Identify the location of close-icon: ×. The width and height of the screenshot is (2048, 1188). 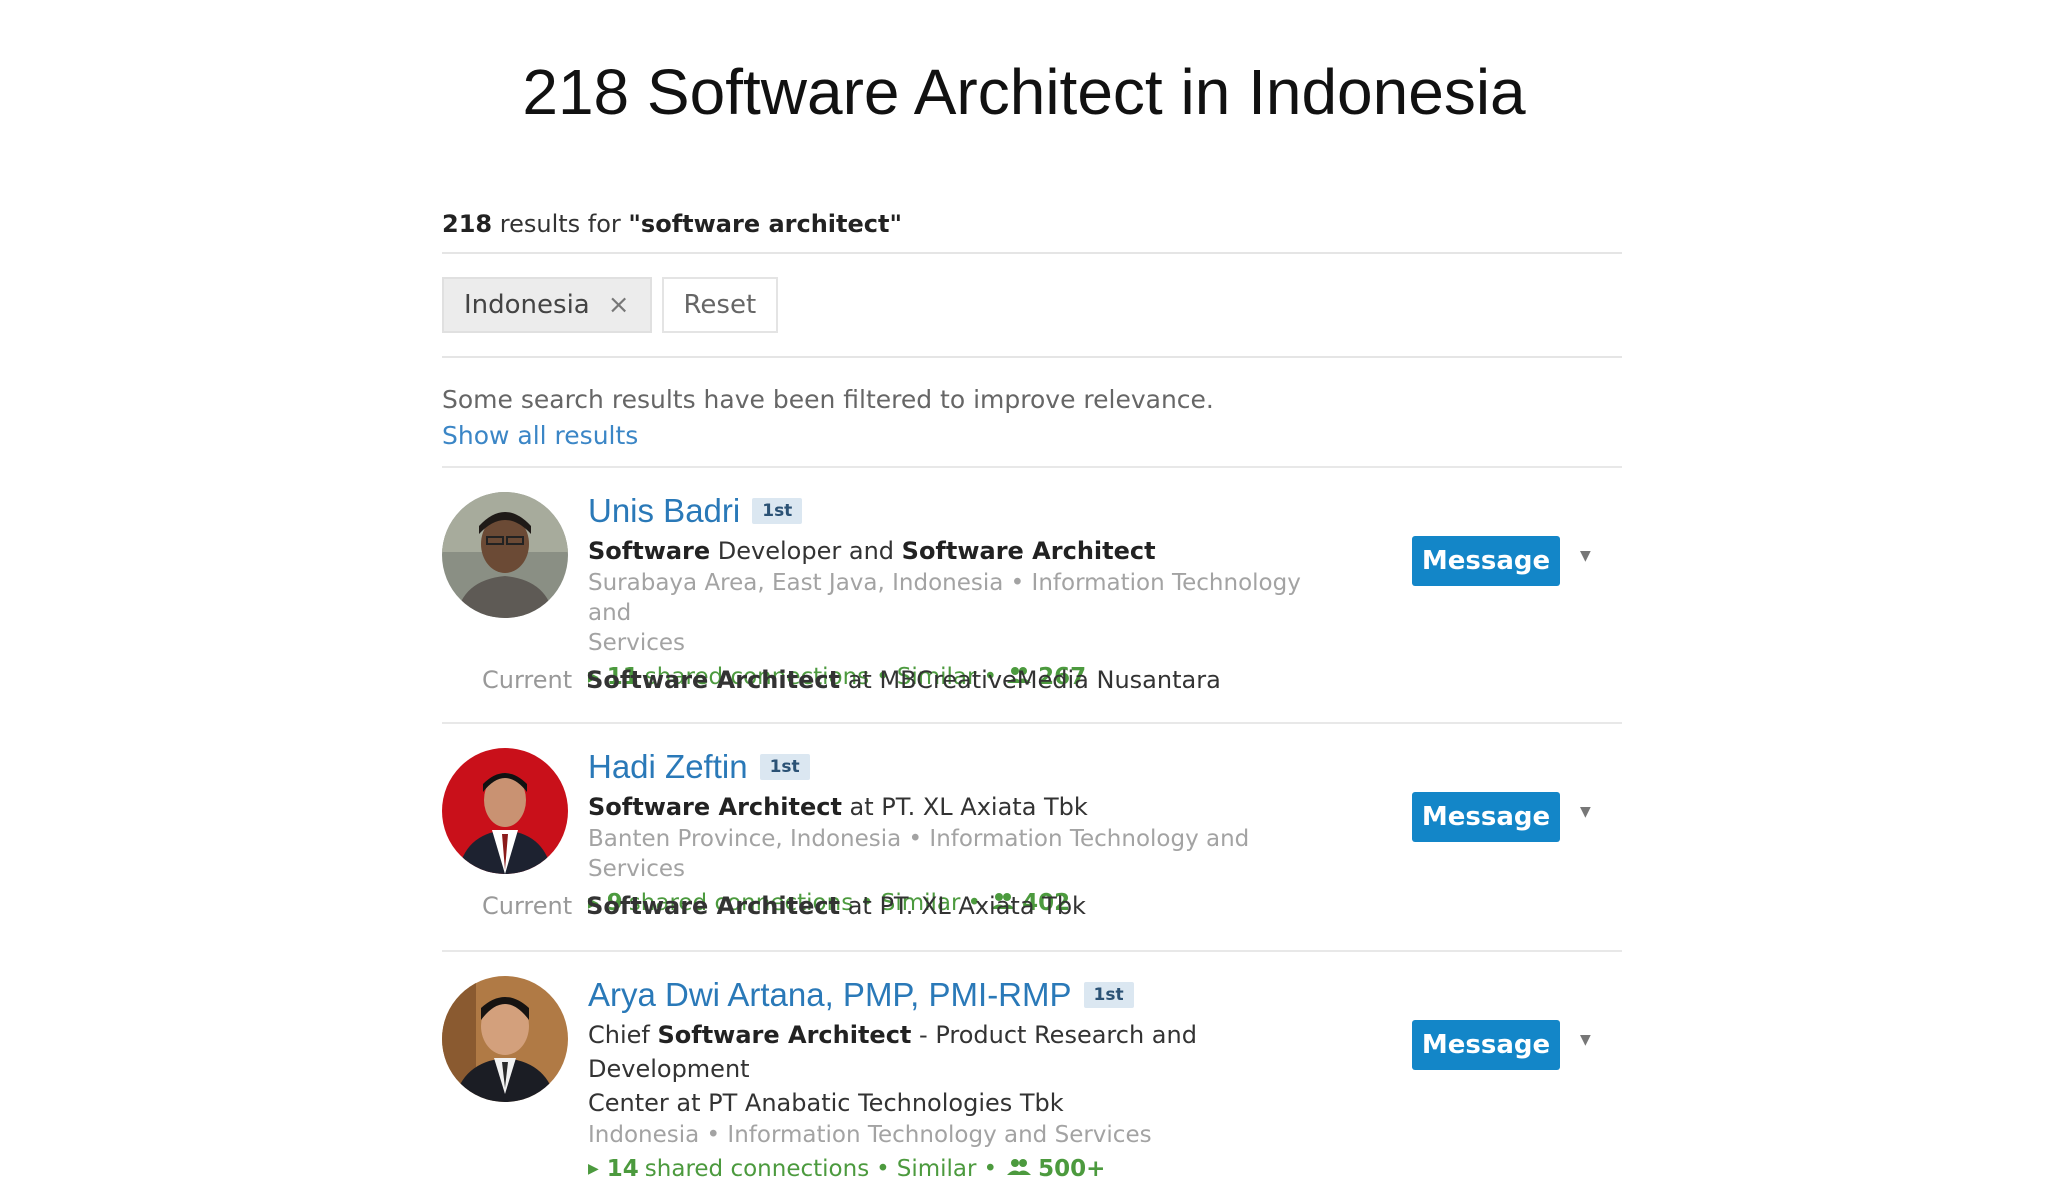
(619, 305).